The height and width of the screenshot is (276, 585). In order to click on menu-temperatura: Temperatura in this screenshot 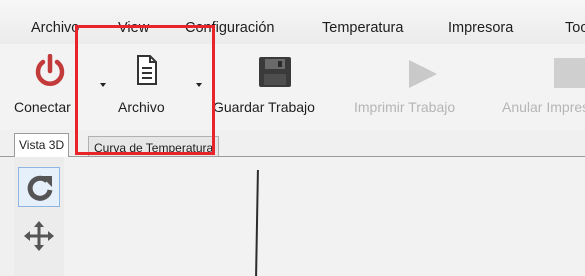, I will do `click(362, 28)`.